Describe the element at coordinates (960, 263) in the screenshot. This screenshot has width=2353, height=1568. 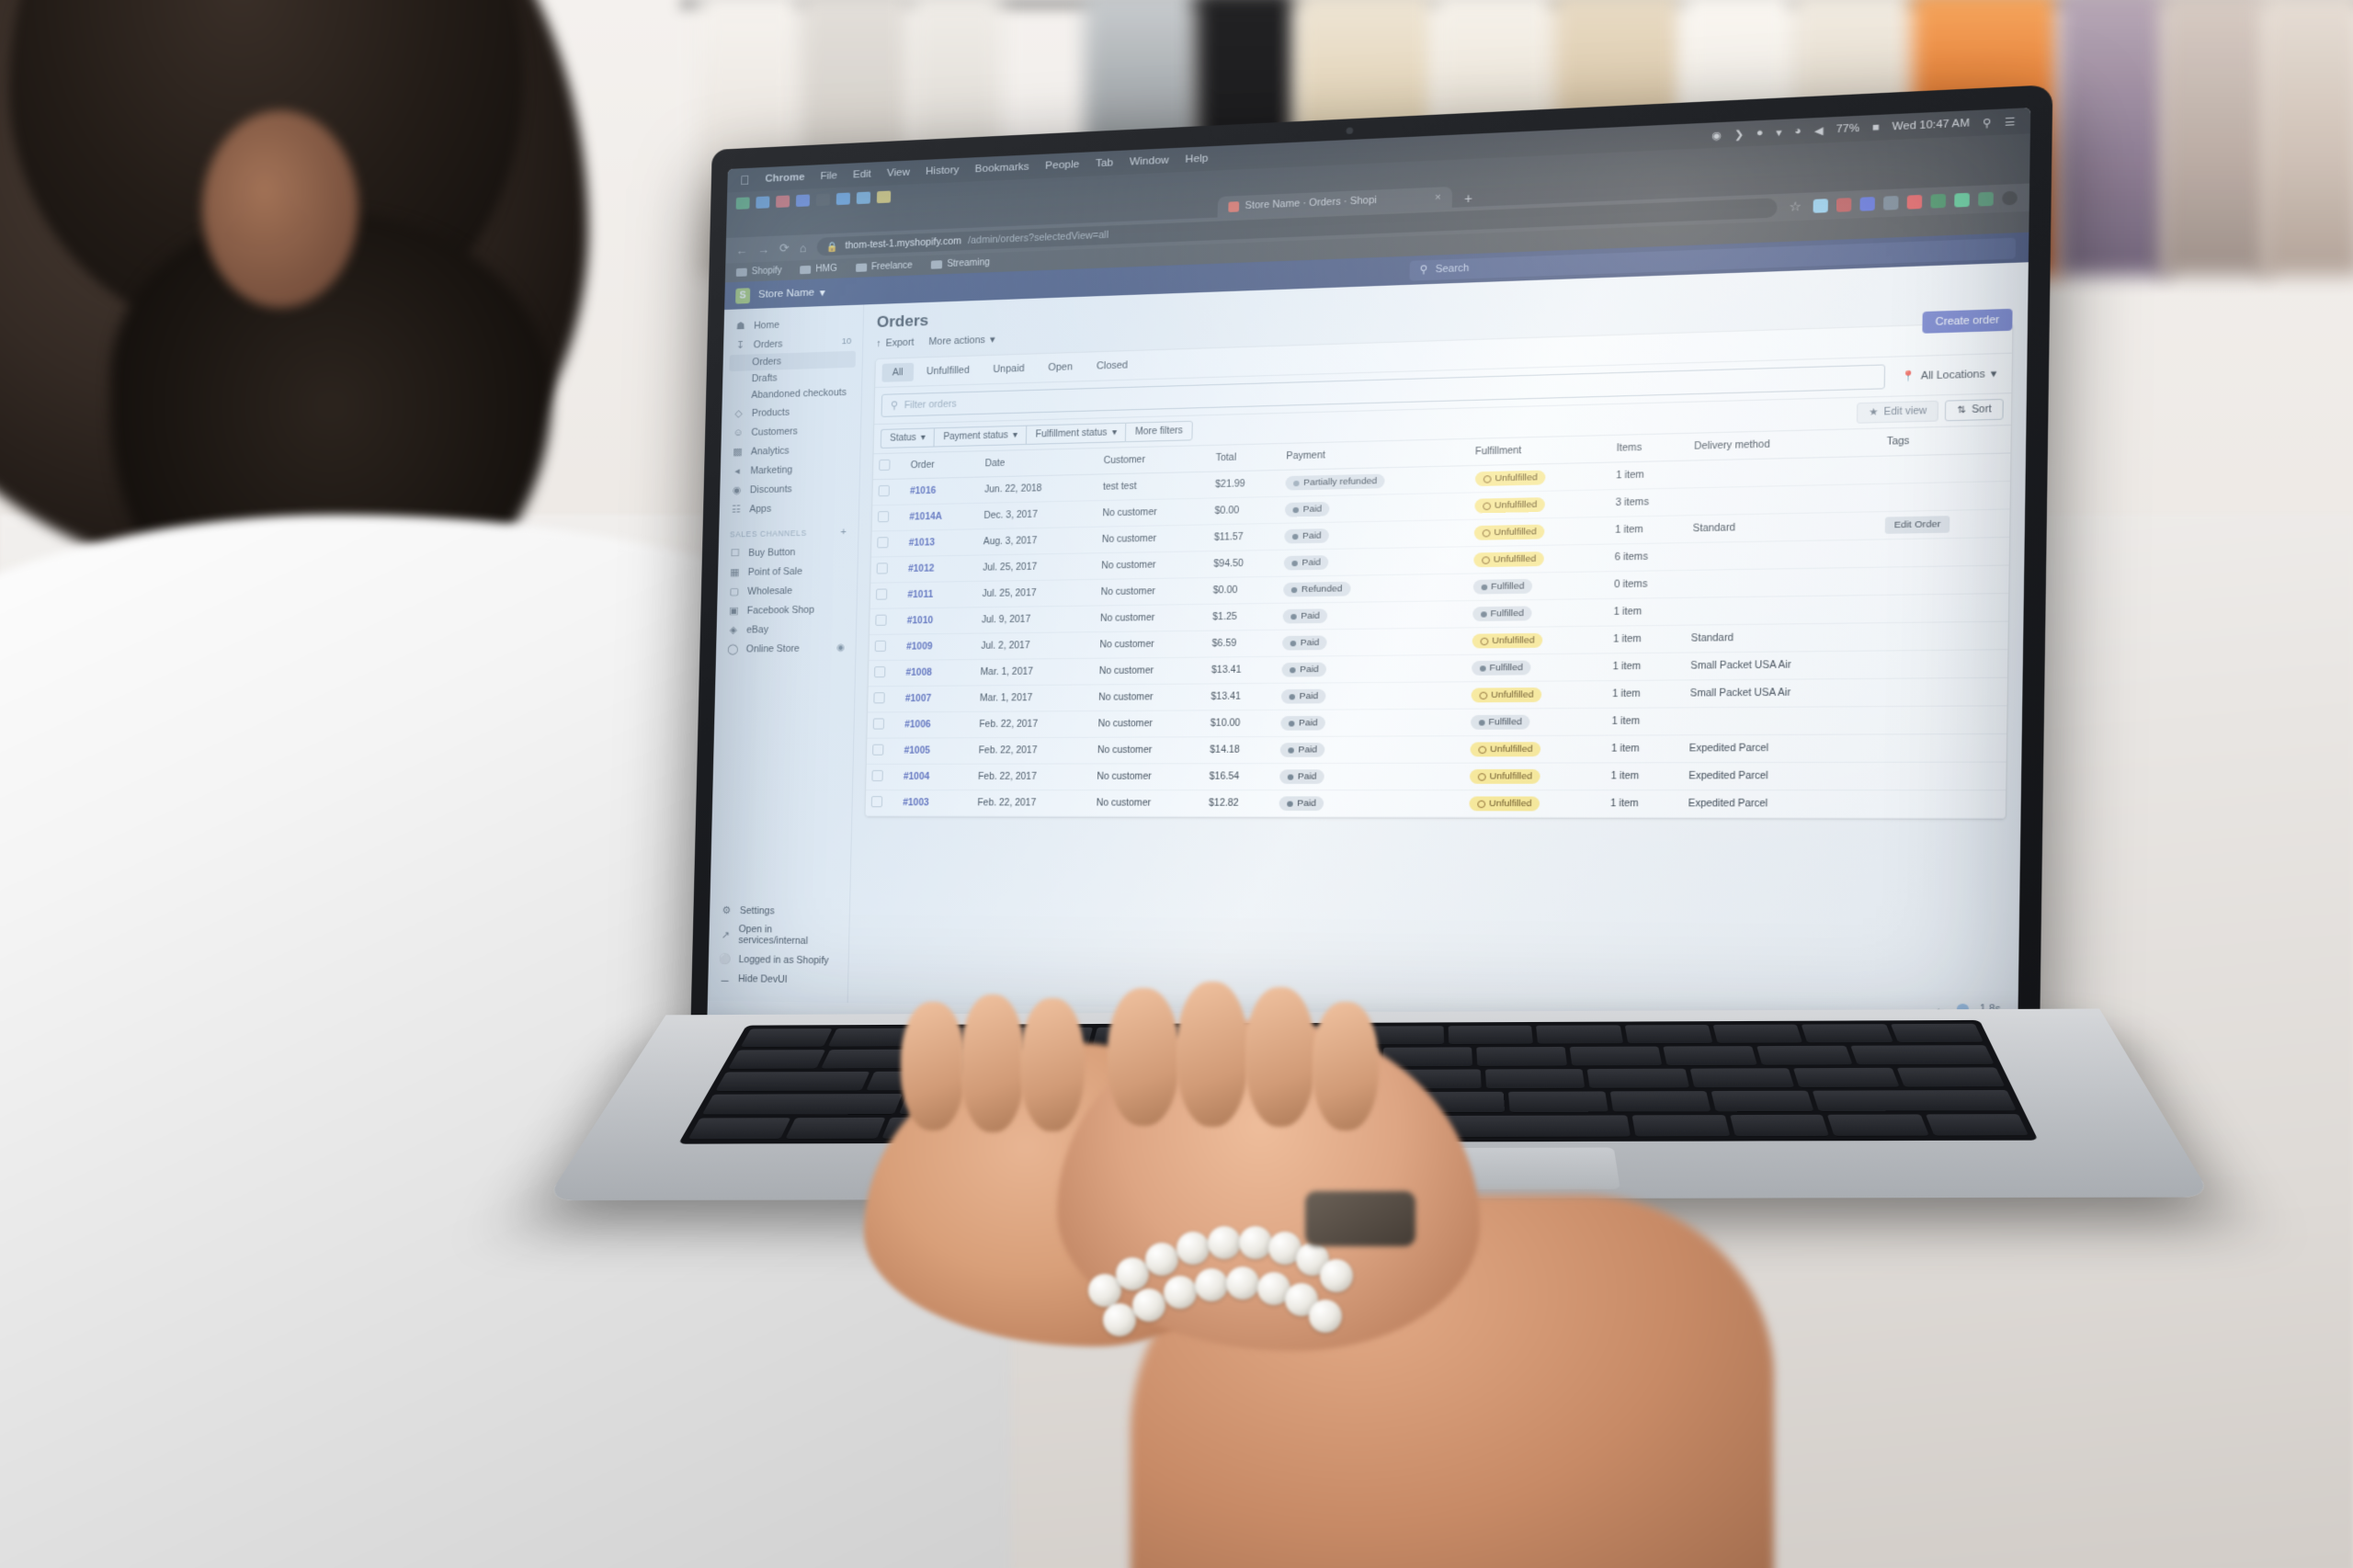
I see `bookmark-streaming: Streaming` at that location.